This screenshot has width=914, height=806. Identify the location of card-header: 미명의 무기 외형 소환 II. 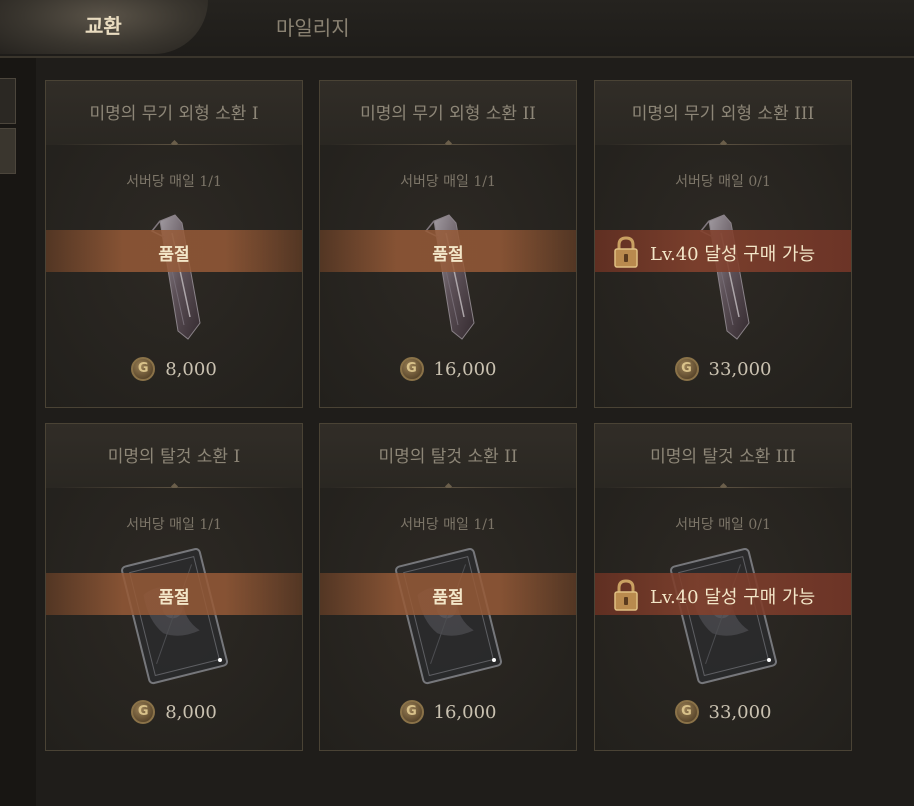
(448, 113).